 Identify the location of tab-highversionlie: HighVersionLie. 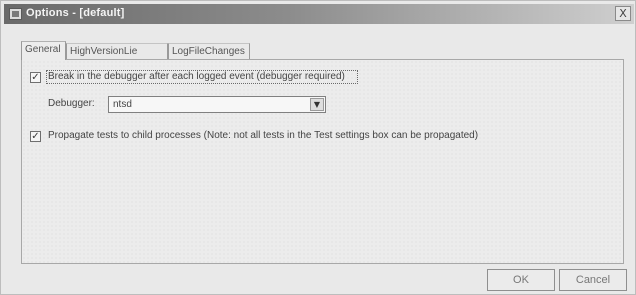
(117, 51).